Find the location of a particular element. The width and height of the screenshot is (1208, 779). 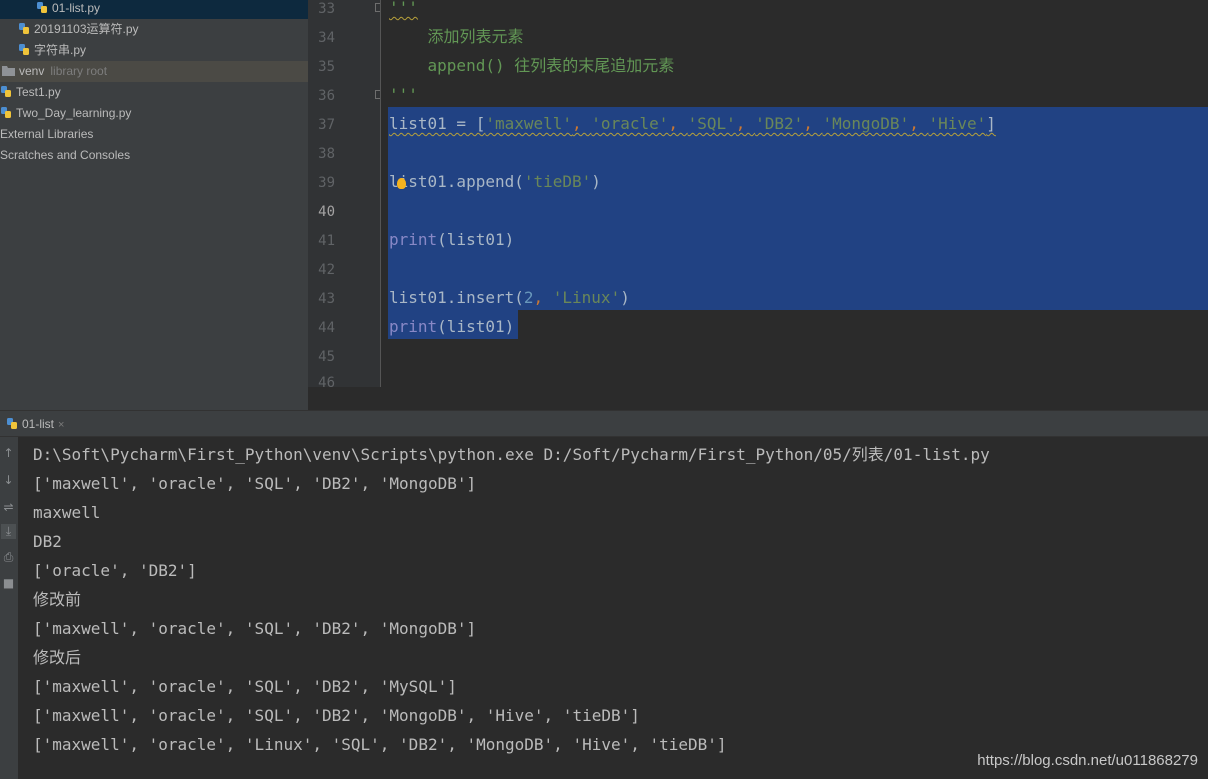

tab-label: 01-list is located at coordinates (38, 424).